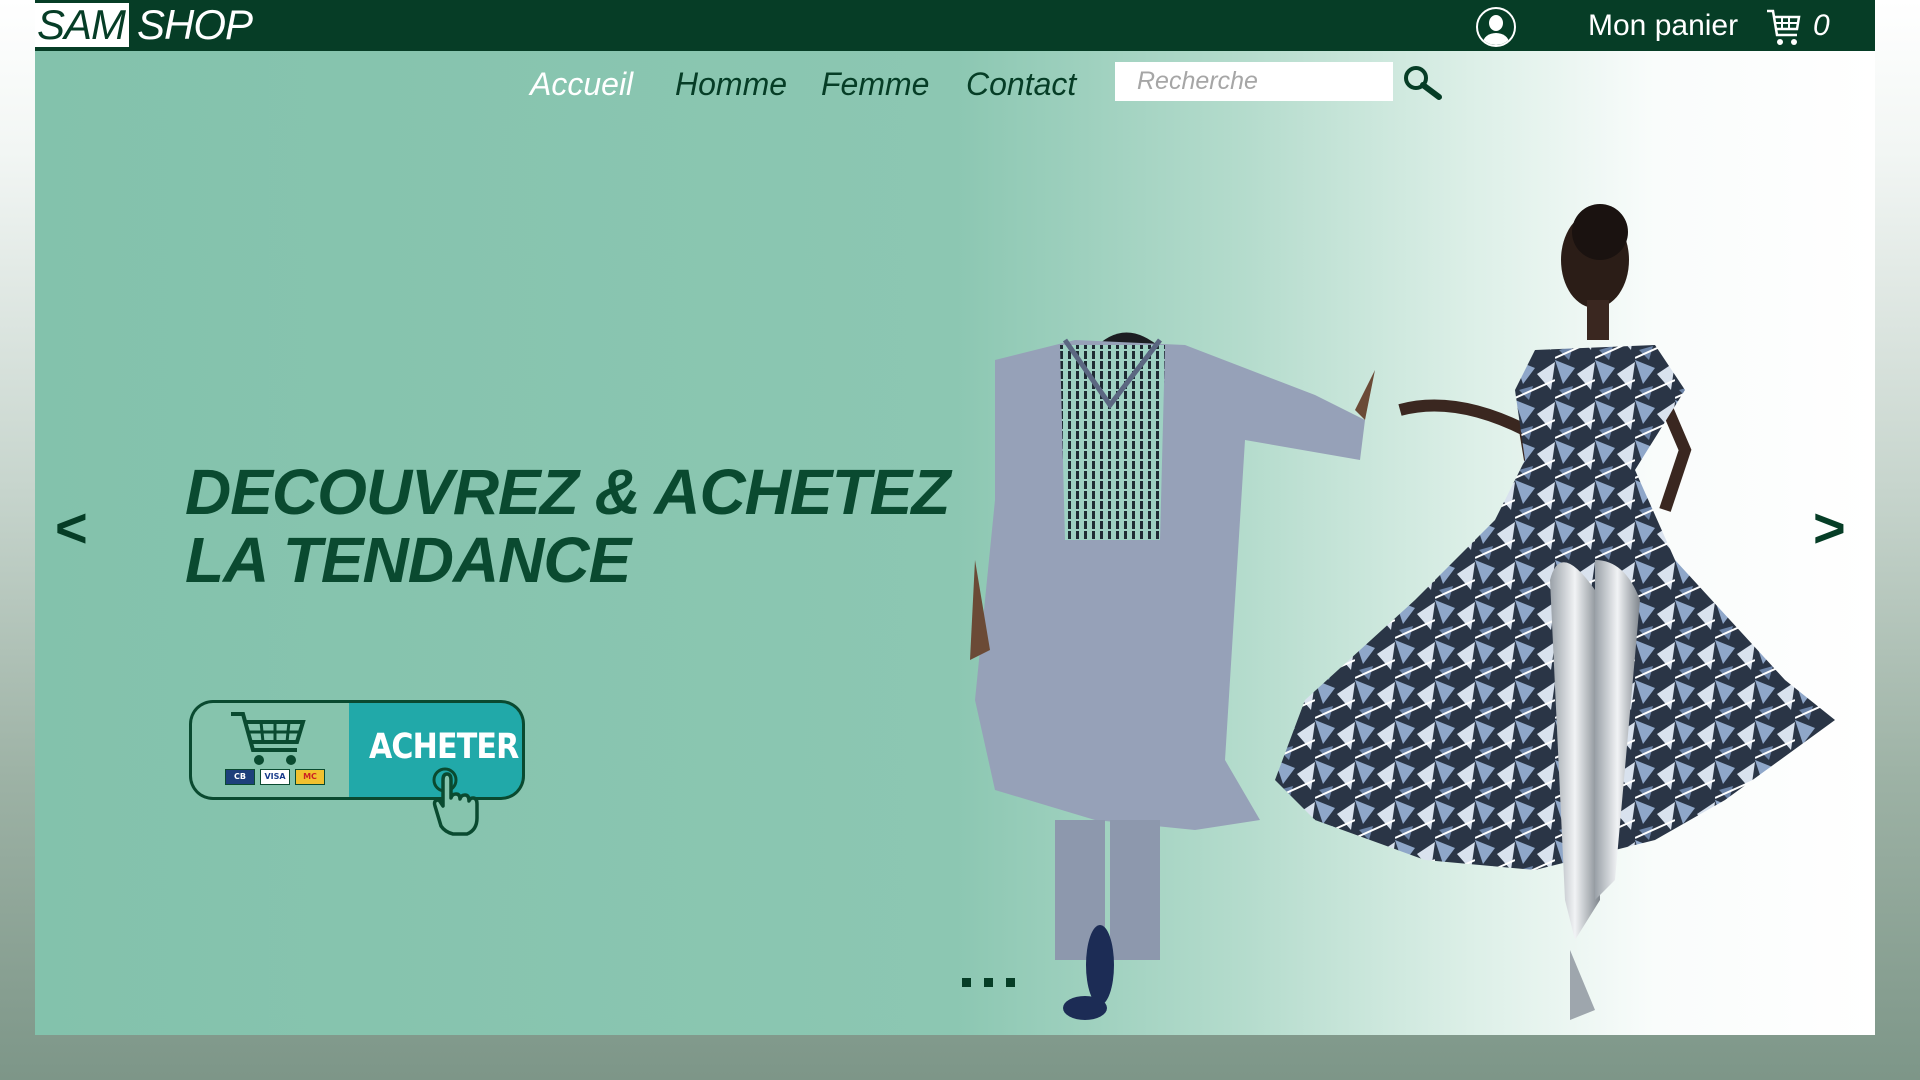  I want to click on site-logo: SAM SHOP, so click(144, 24).